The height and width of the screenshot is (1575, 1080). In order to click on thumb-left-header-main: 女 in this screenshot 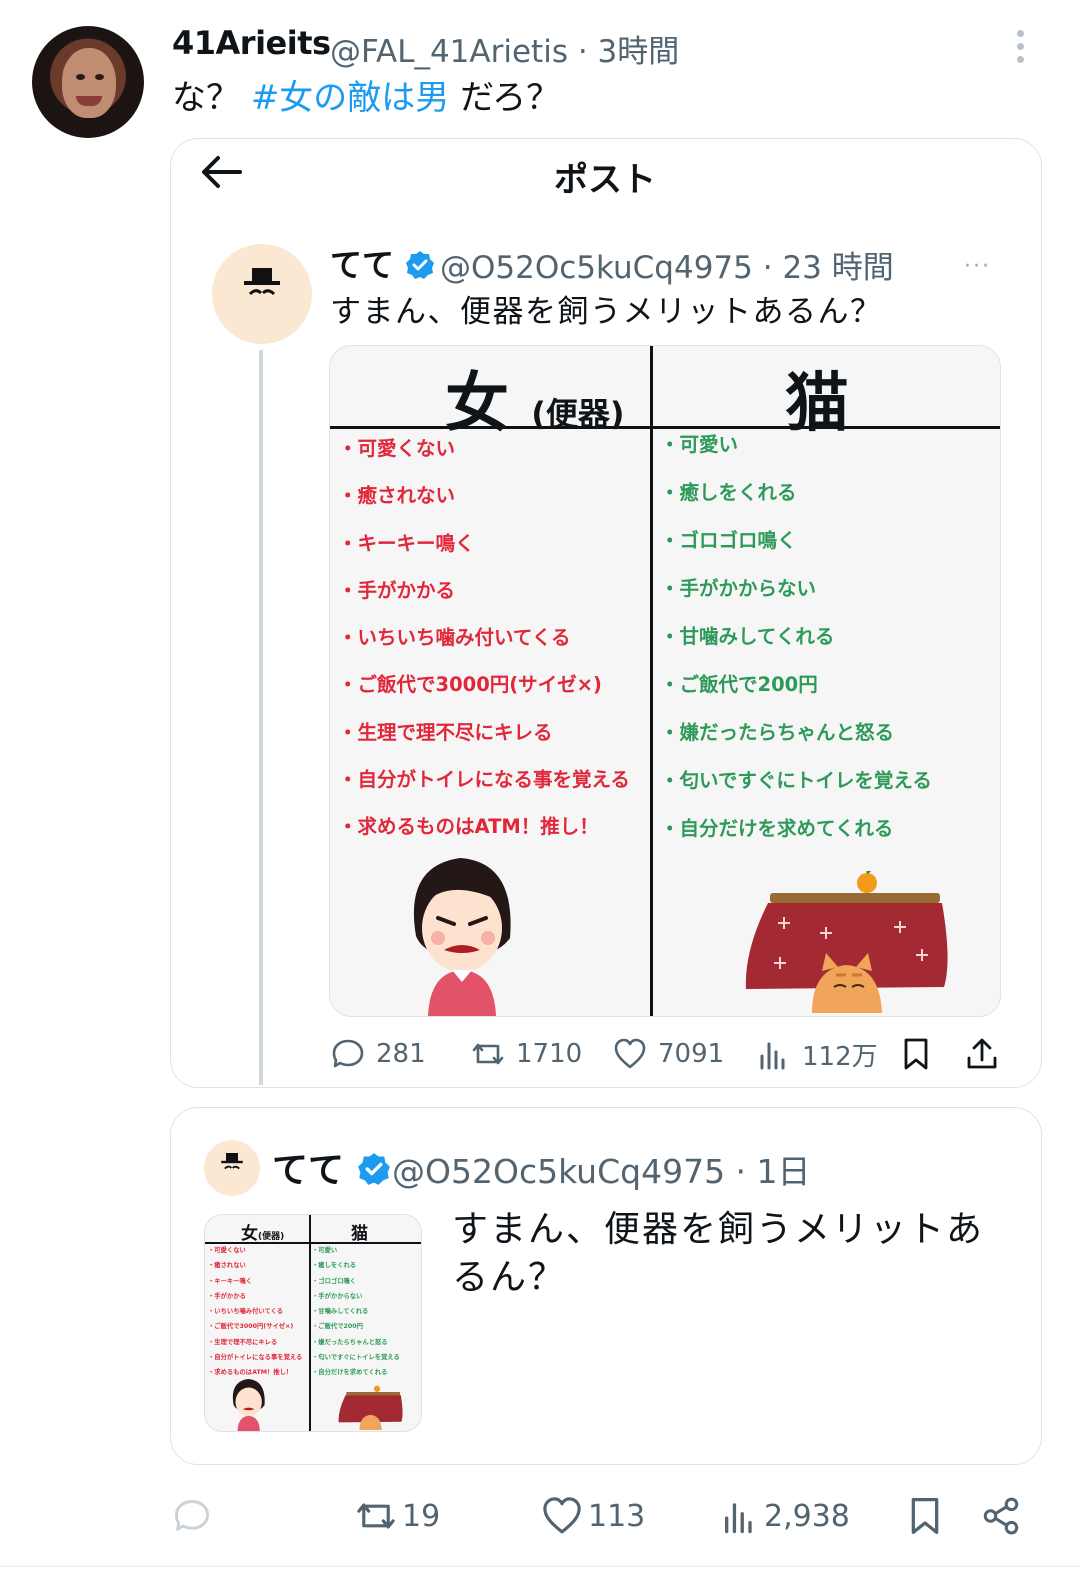, I will do `click(249, 1234)`.